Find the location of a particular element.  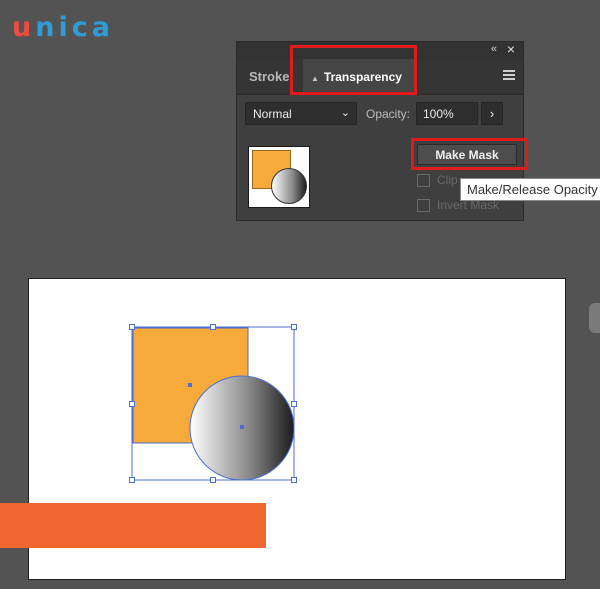

scrollbar-handle is located at coordinates (594, 318).